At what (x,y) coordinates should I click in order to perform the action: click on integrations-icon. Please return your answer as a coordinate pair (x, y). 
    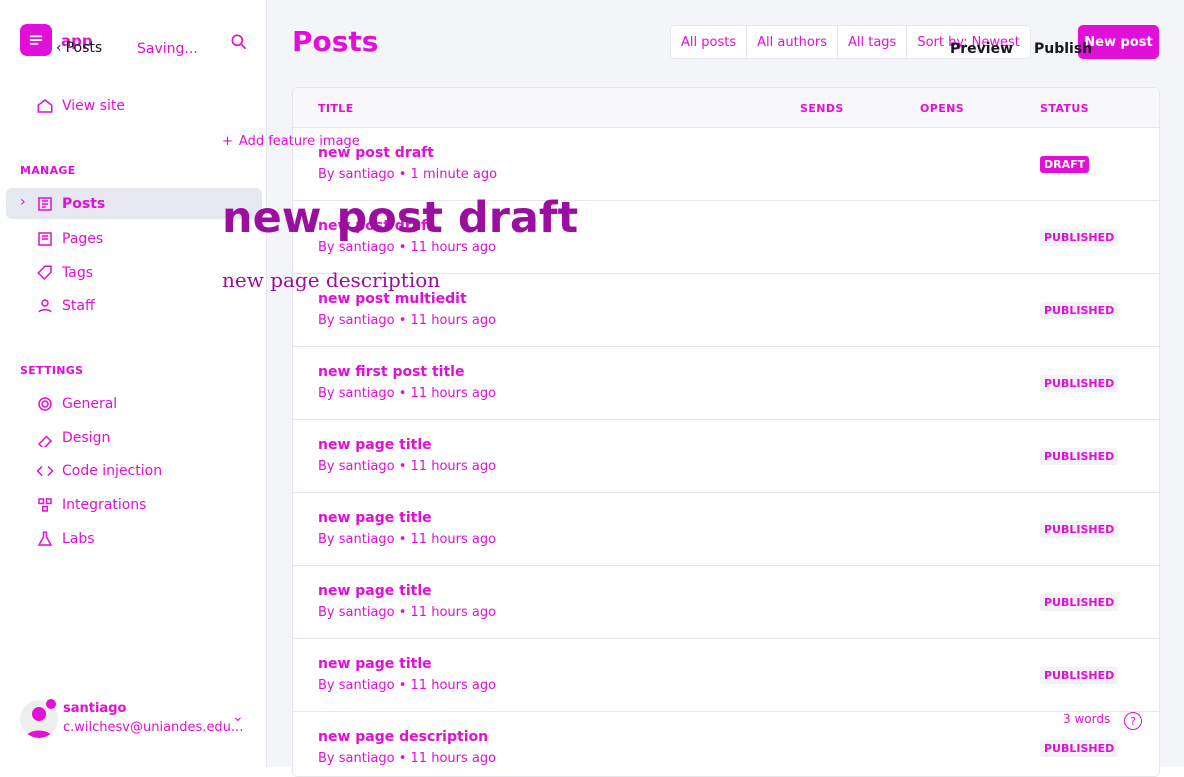
    Looking at the image, I should click on (45, 505).